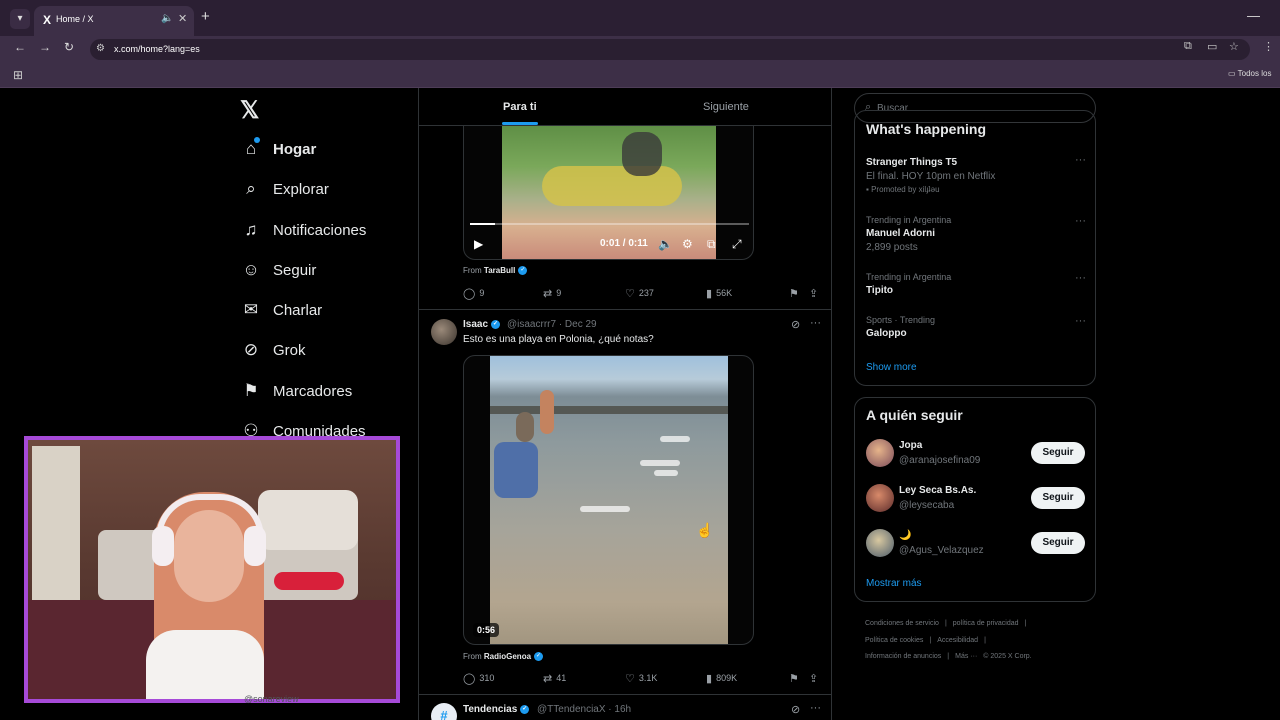 The width and height of the screenshot is (1280, 720). I want to click on bookmark-icon: ⚑, so click(794, 679).